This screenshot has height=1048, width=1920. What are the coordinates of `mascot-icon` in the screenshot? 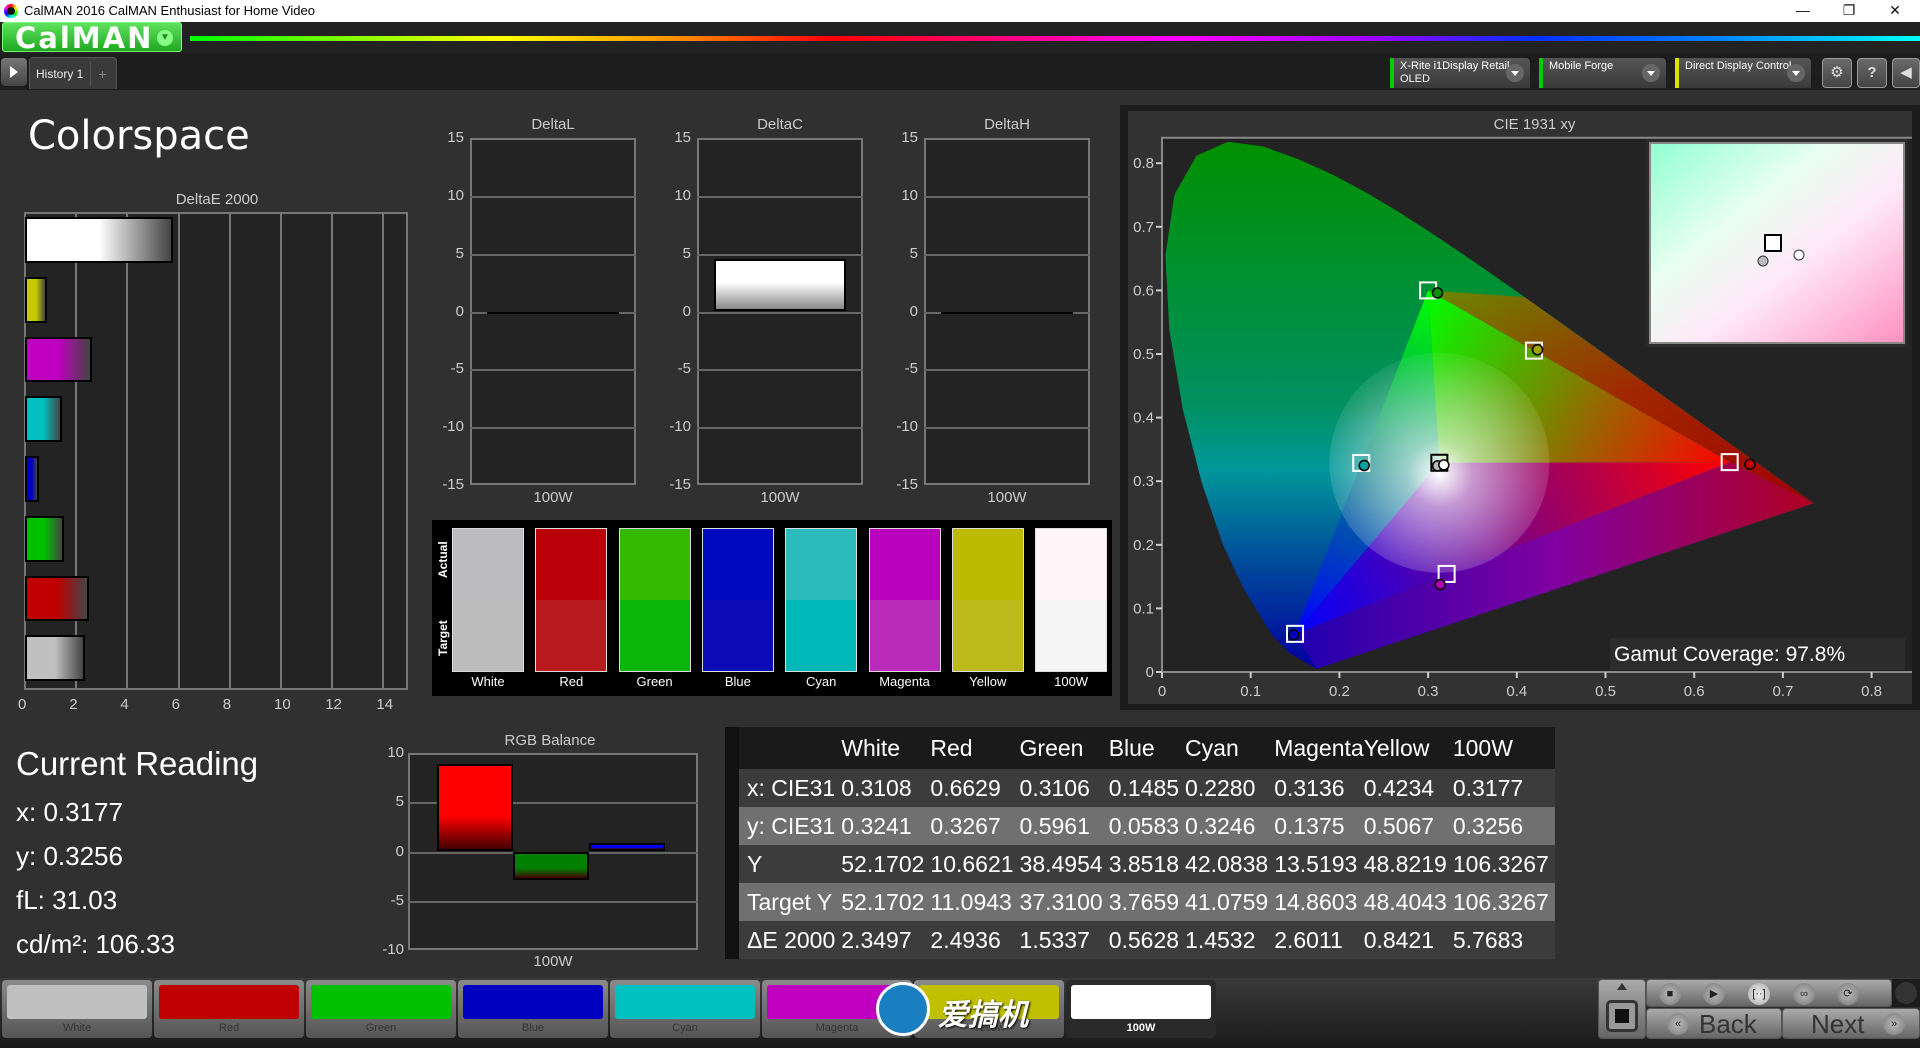 It's located at (903, 1009).